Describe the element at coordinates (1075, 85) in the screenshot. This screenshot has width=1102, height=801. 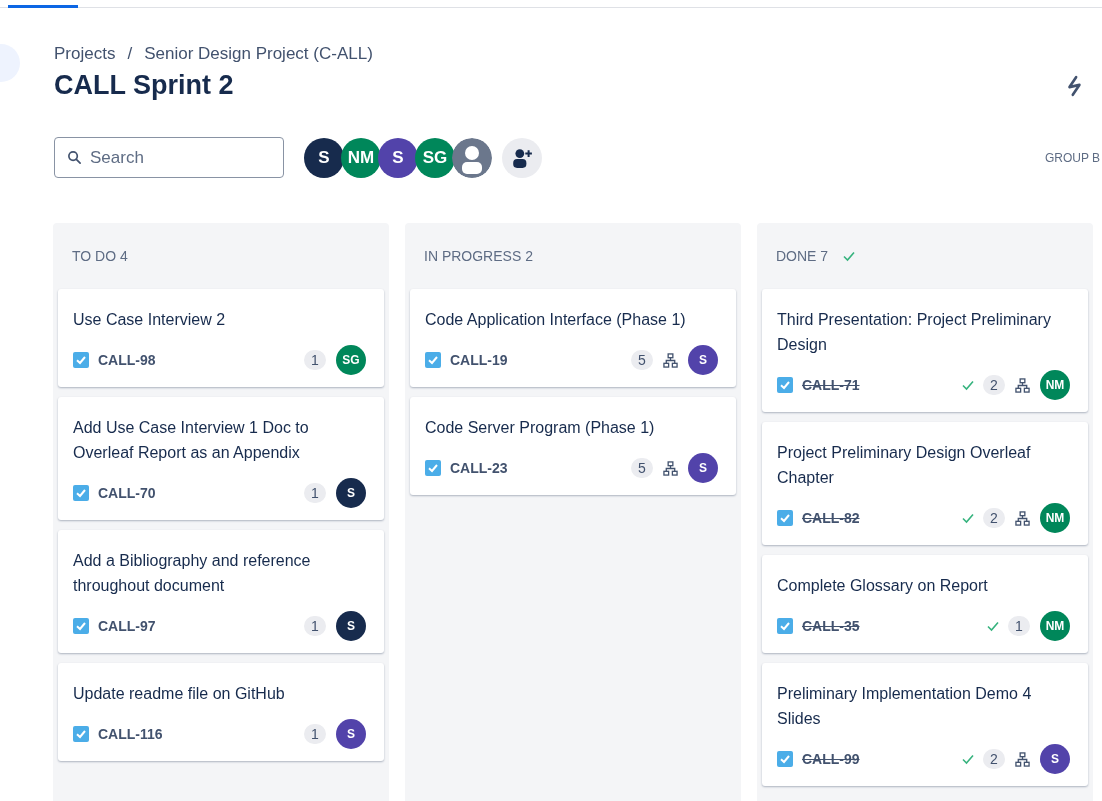
I see `lightning-icon` at that location.